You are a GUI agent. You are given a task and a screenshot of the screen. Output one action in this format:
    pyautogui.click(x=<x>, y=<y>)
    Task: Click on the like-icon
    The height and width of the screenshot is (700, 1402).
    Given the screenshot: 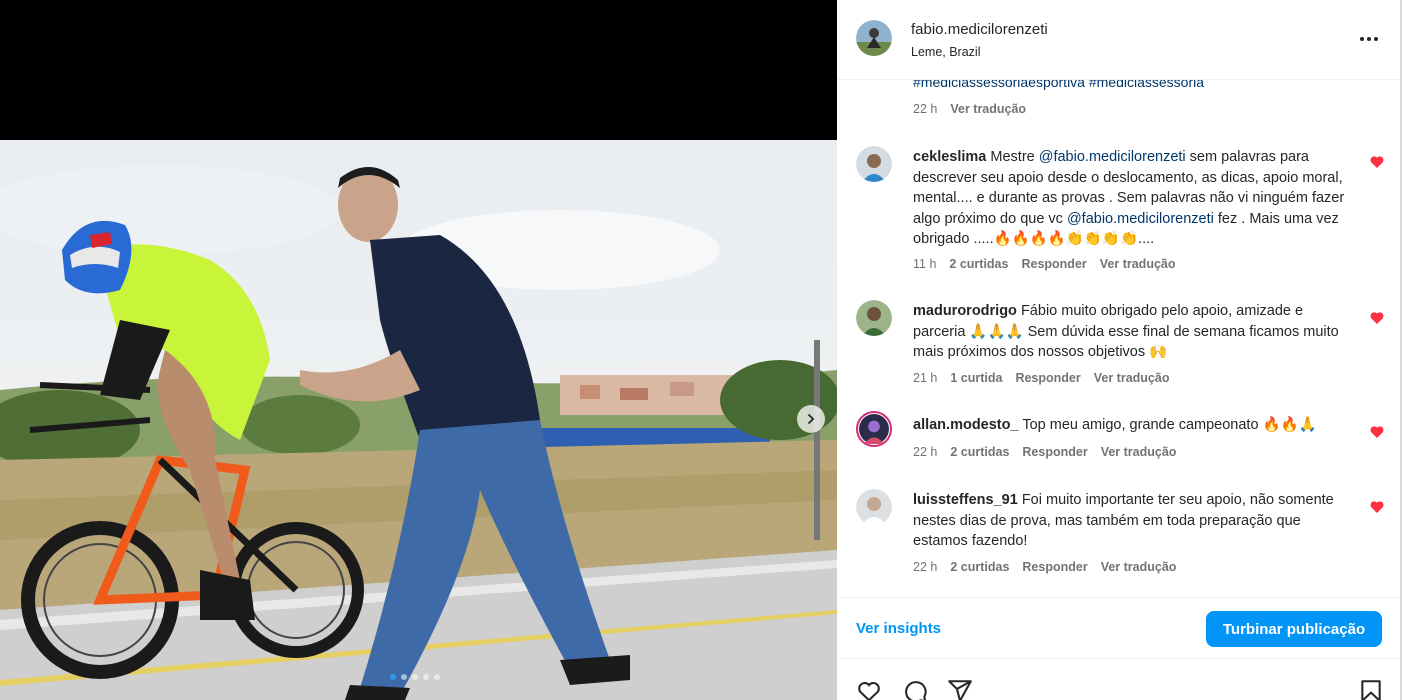 What is the action you would take?
    pyautogui.click(x=869, y=689)
    